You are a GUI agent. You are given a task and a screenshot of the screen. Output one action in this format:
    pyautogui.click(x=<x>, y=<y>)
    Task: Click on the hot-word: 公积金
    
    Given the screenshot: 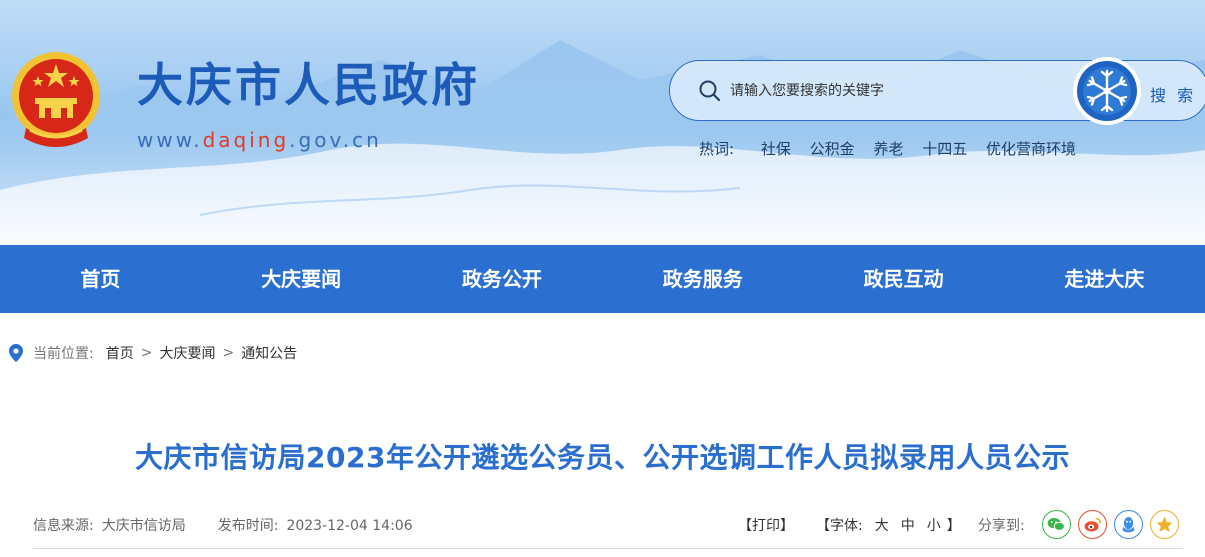 What is the action you would take?
    pyautogui.click(x=832, y=149)
    